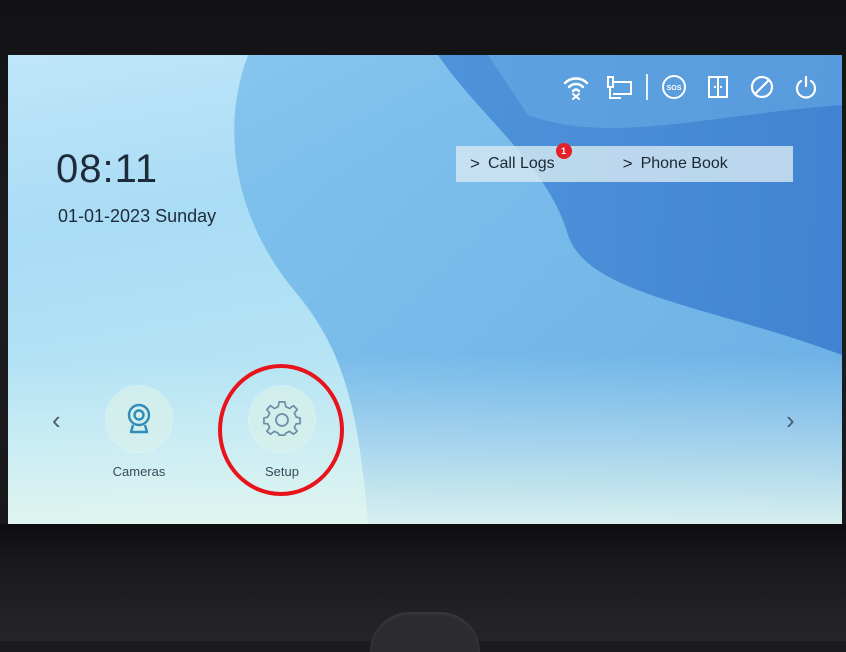  Describe the element at coordinates (806, 87) in the screenshot. I see `power-icon` at that location.